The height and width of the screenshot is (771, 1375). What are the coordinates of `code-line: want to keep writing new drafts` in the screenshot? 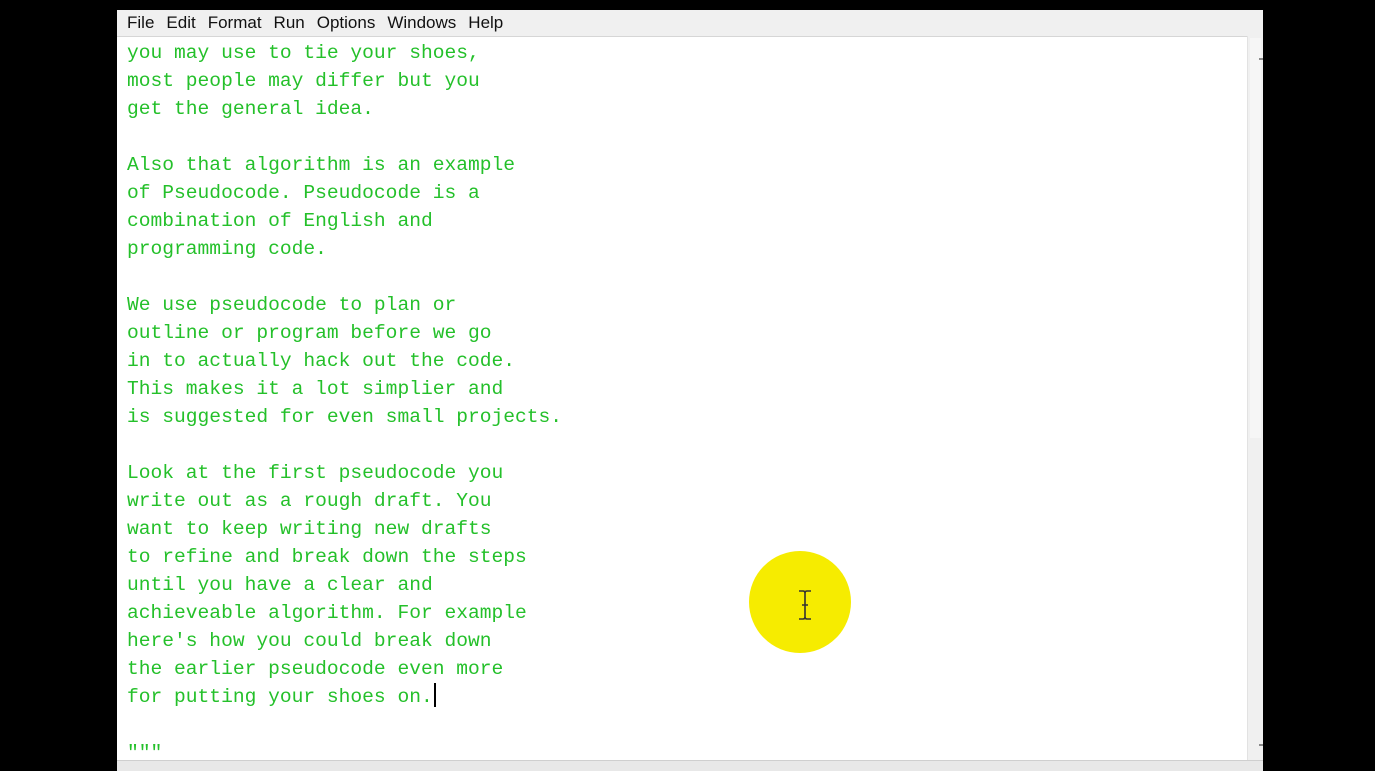 It's located at (344, 529).